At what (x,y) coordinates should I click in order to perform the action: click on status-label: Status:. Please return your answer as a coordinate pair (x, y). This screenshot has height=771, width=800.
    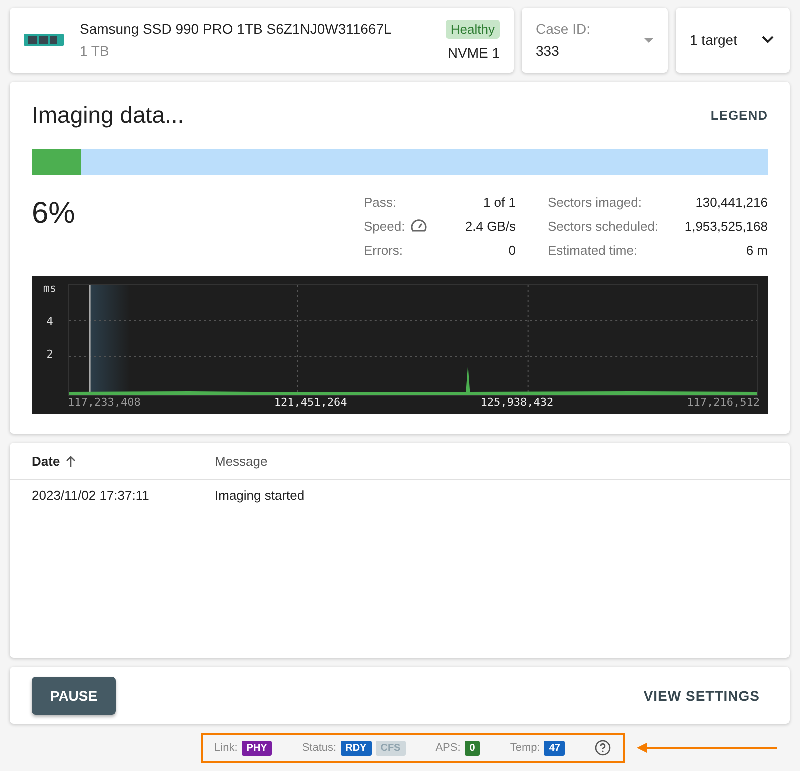
    Looking at the image, I should click on (319, 748).